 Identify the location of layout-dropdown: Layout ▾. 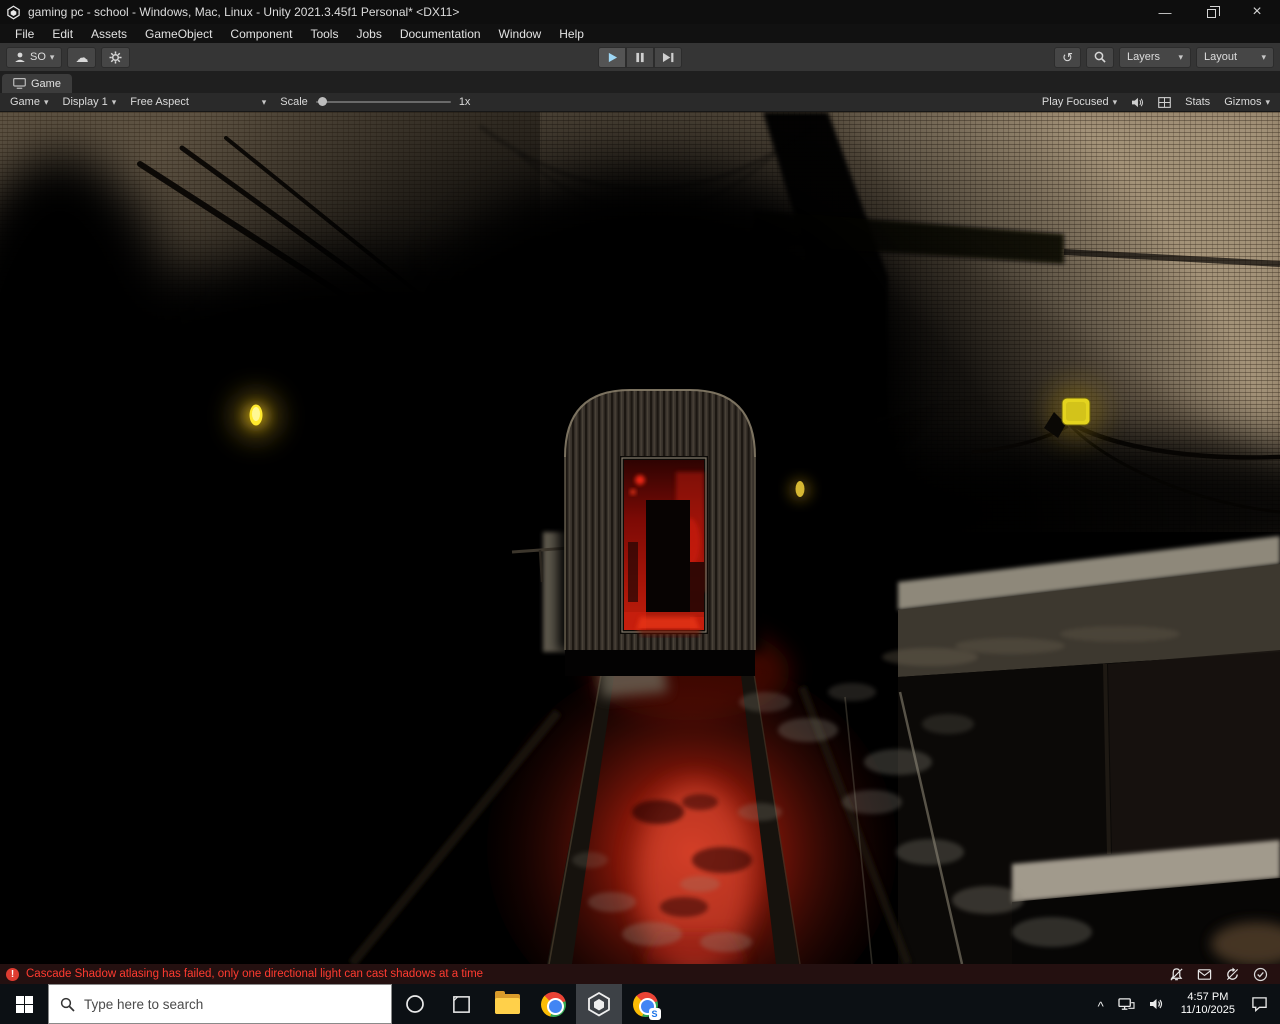
(1235, 57).